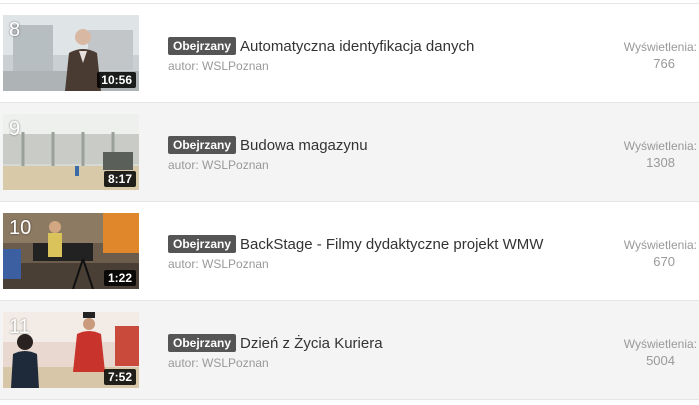 The width and height of the screenshot is (699, 405). What do you see at coordinates (357, 47) in the screenshot?
I see `video-title: Automatyczna identyfikacja danych` at bounding box center [357, 47].